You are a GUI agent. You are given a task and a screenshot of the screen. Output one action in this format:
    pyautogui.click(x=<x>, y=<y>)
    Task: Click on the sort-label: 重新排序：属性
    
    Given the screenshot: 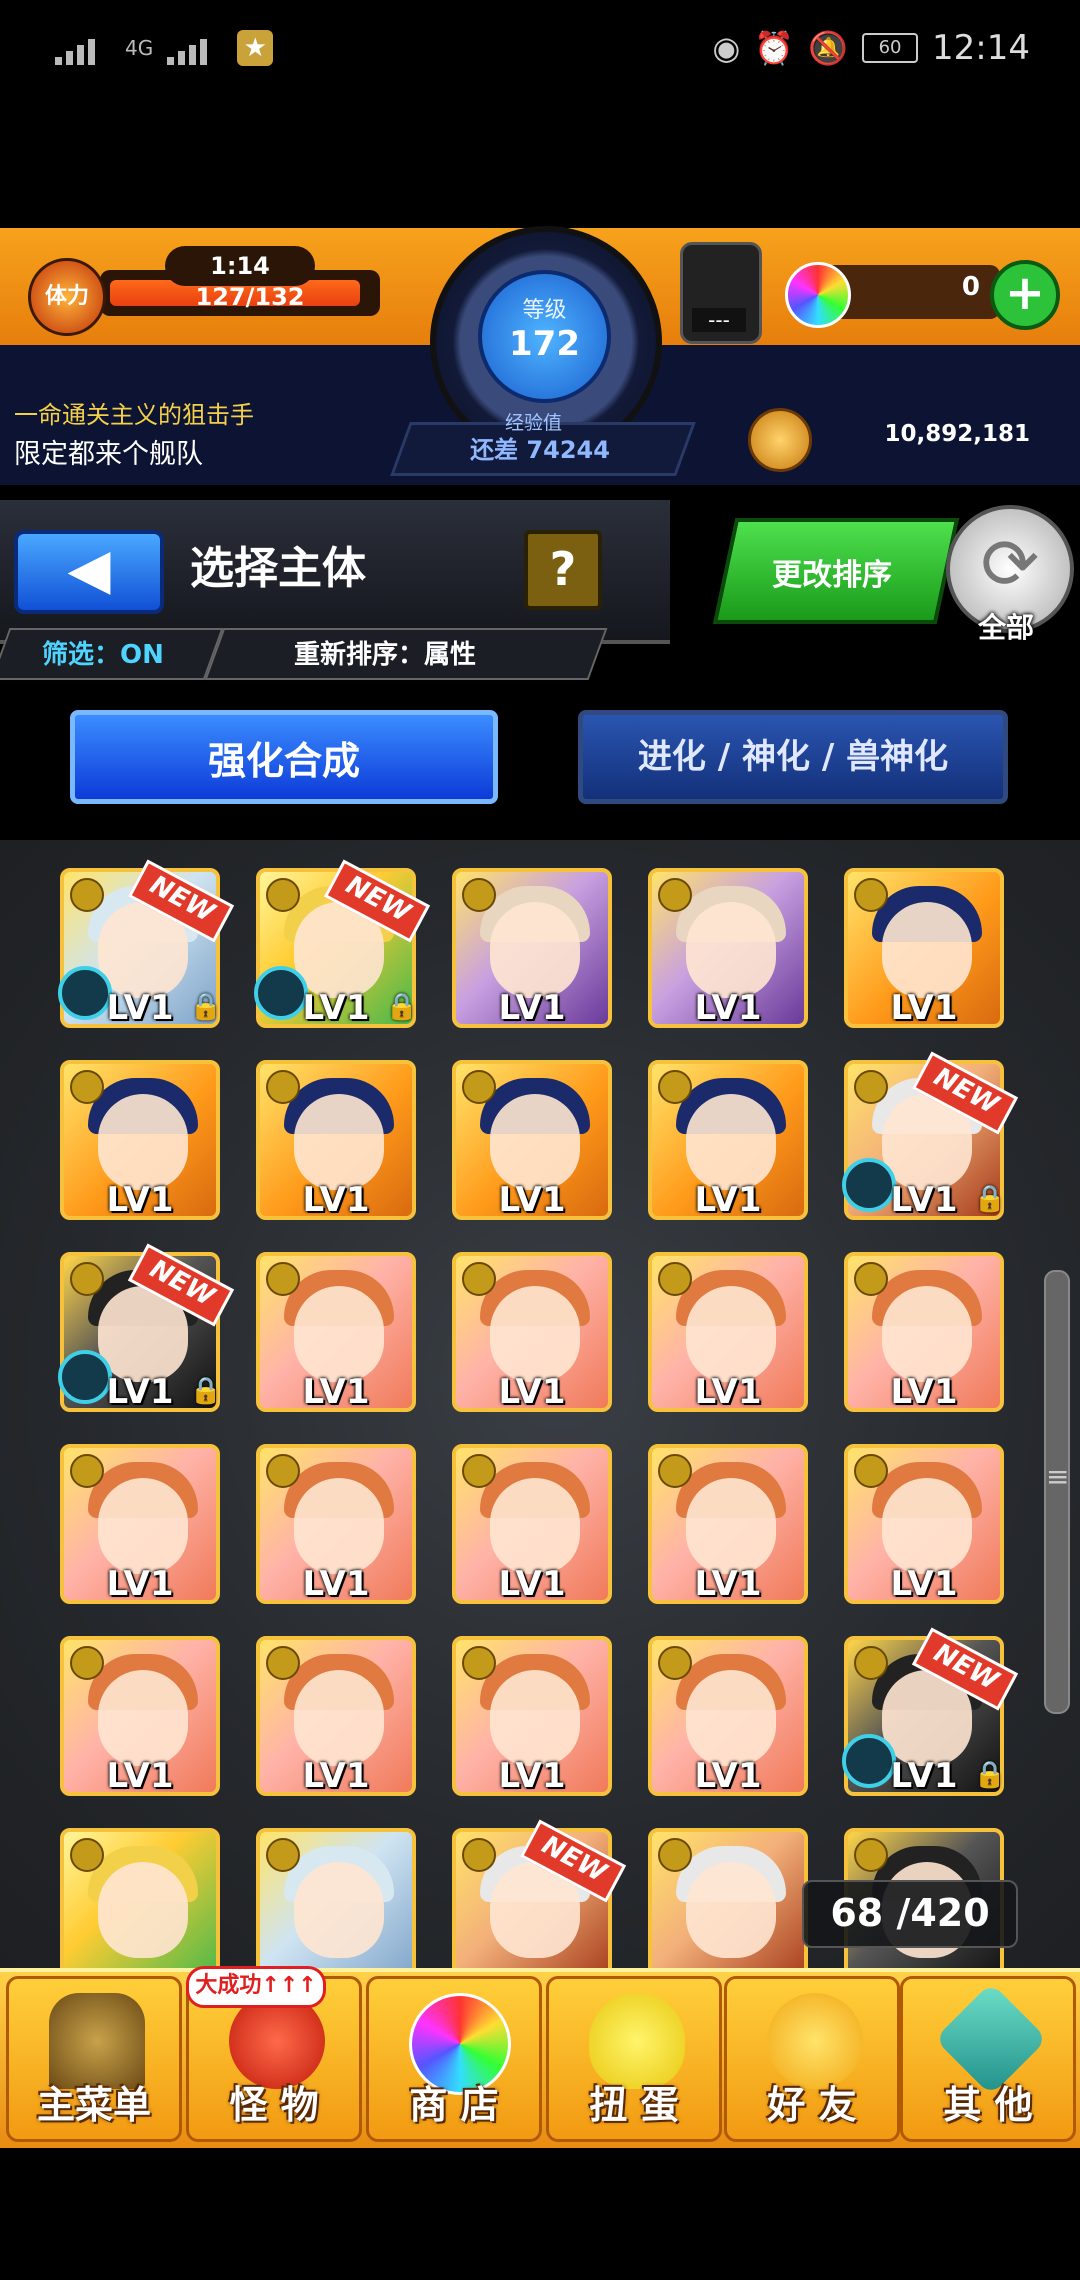 What is the action you would take?
    pyautogui.click(x=385, y=655)
    